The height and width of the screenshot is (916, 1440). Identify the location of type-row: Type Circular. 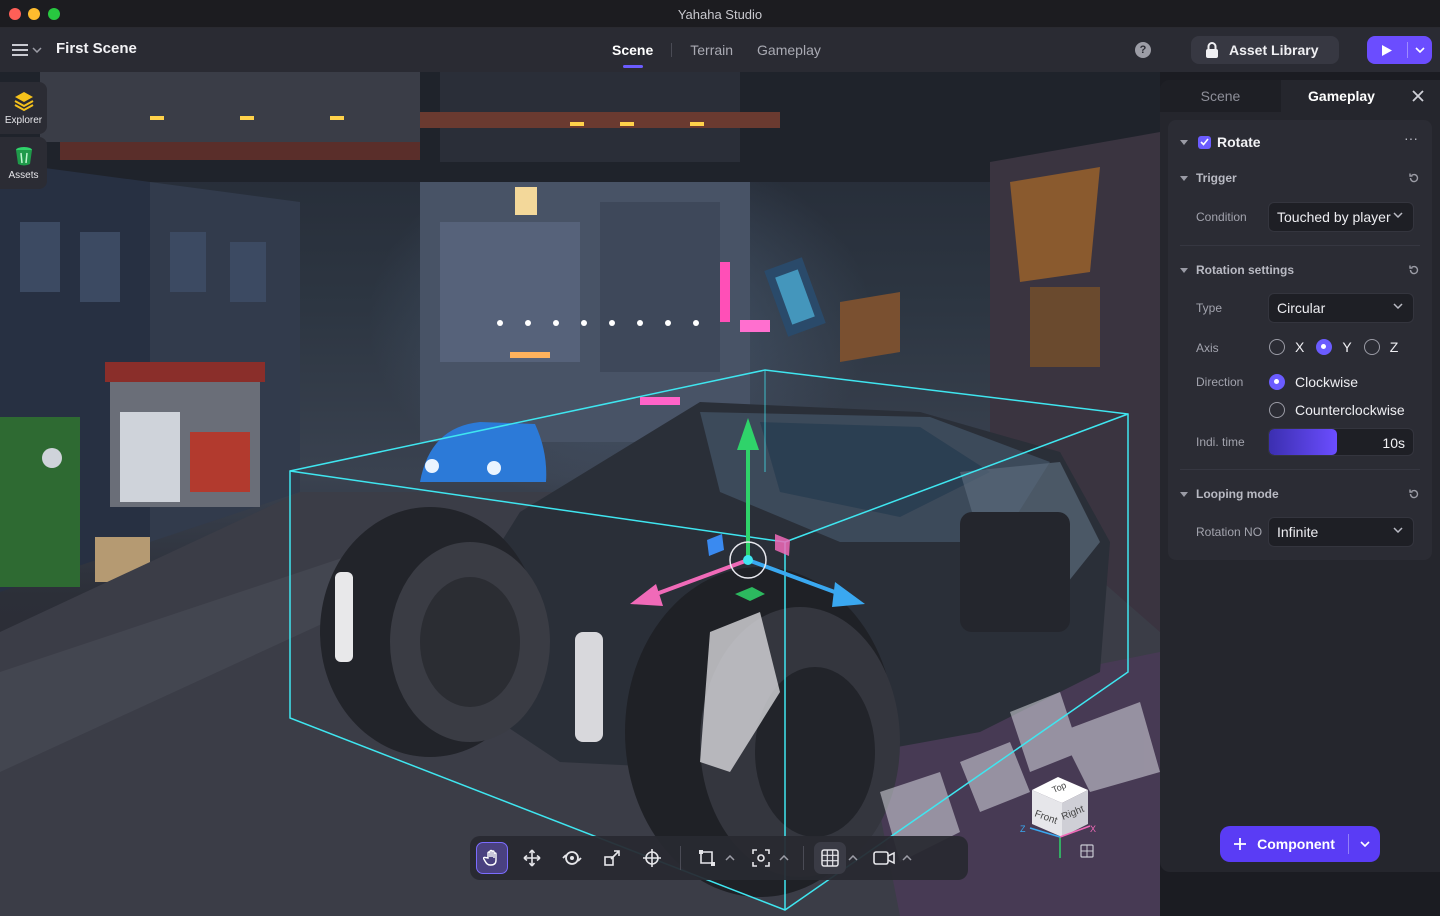
(1300, 308).